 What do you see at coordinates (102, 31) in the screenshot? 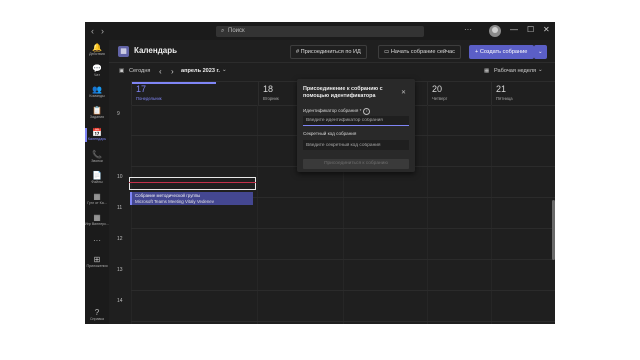
I see `forward-arrow-icon: ›` at bounding box center [102, 31].